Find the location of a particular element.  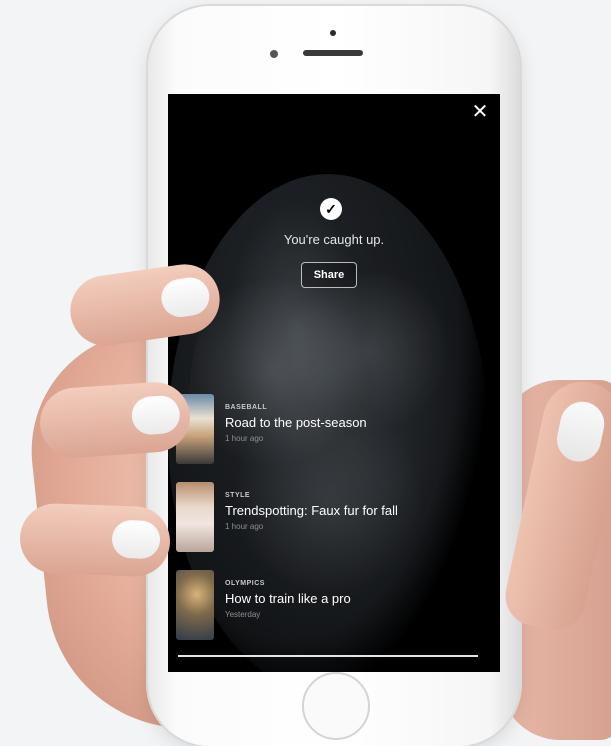

story-category: STYLE is located at coordinates (238, 495).